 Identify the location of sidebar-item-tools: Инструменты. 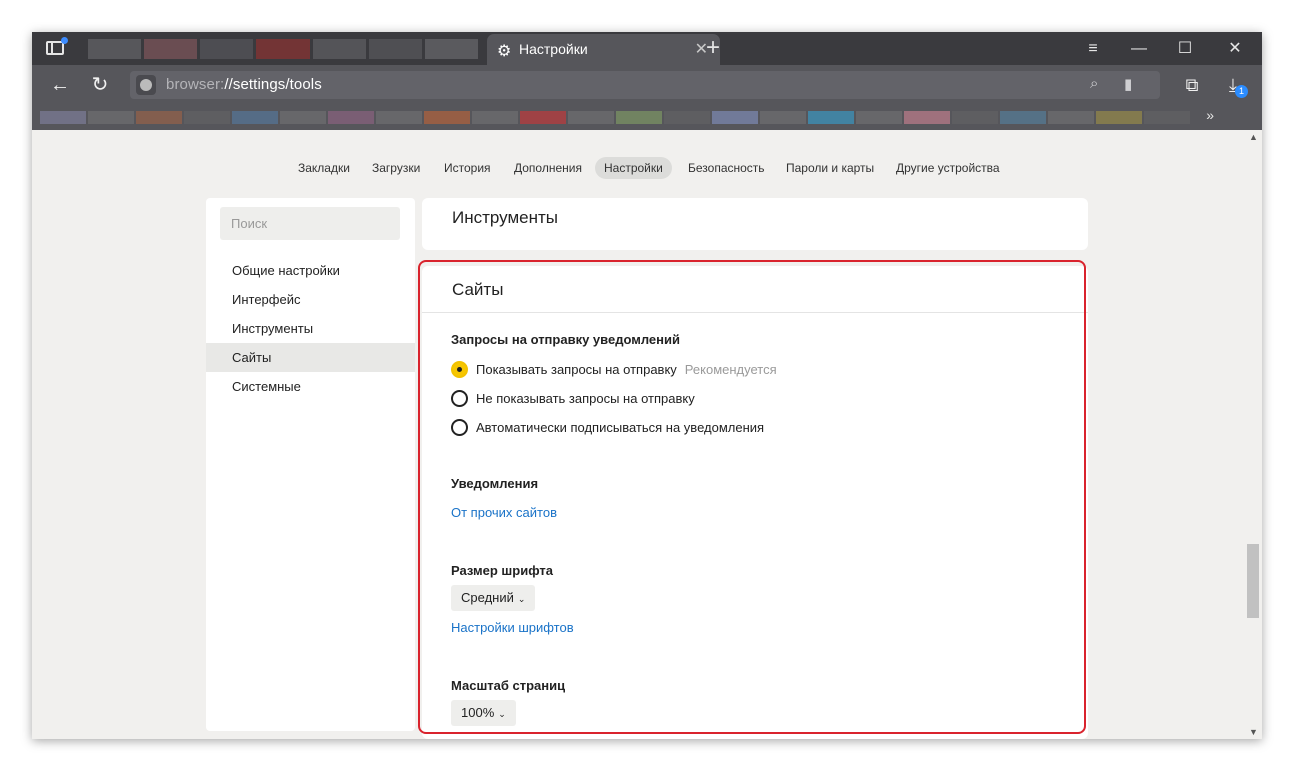
(310, 328).